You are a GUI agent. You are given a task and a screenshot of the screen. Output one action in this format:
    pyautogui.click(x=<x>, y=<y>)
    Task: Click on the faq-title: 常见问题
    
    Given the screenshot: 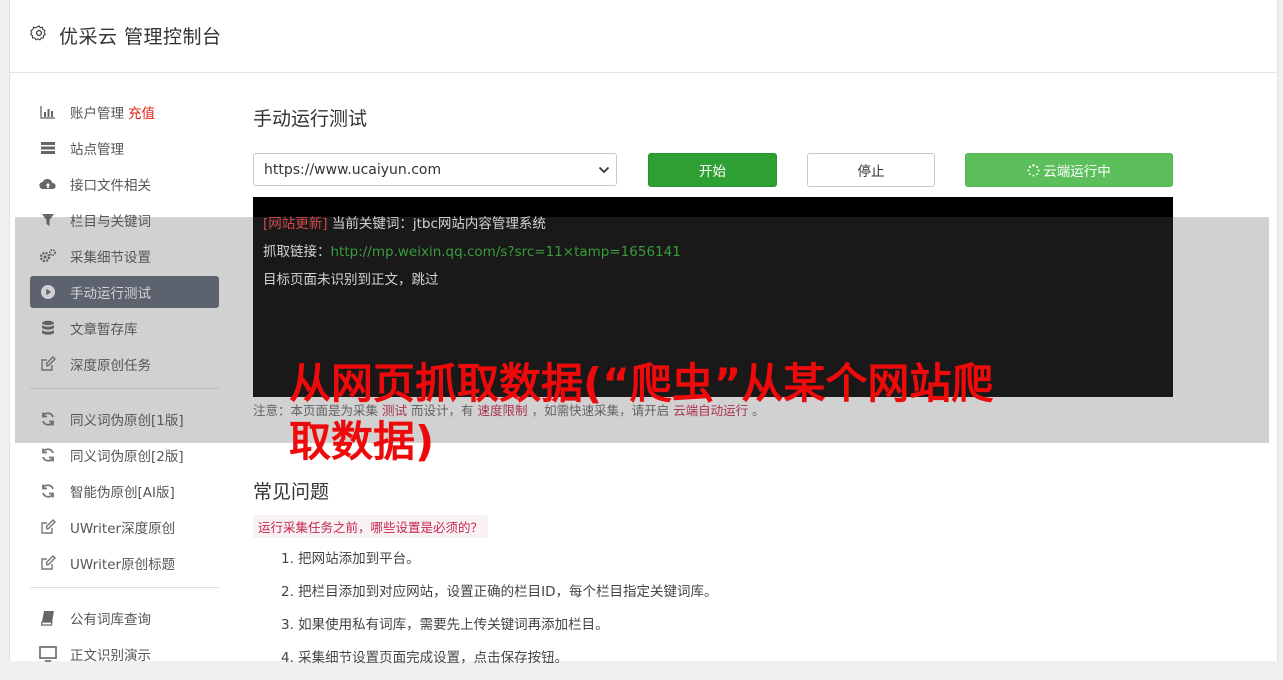 What is the action you would take?
    pyautogui.click(x=291, y=492)
    